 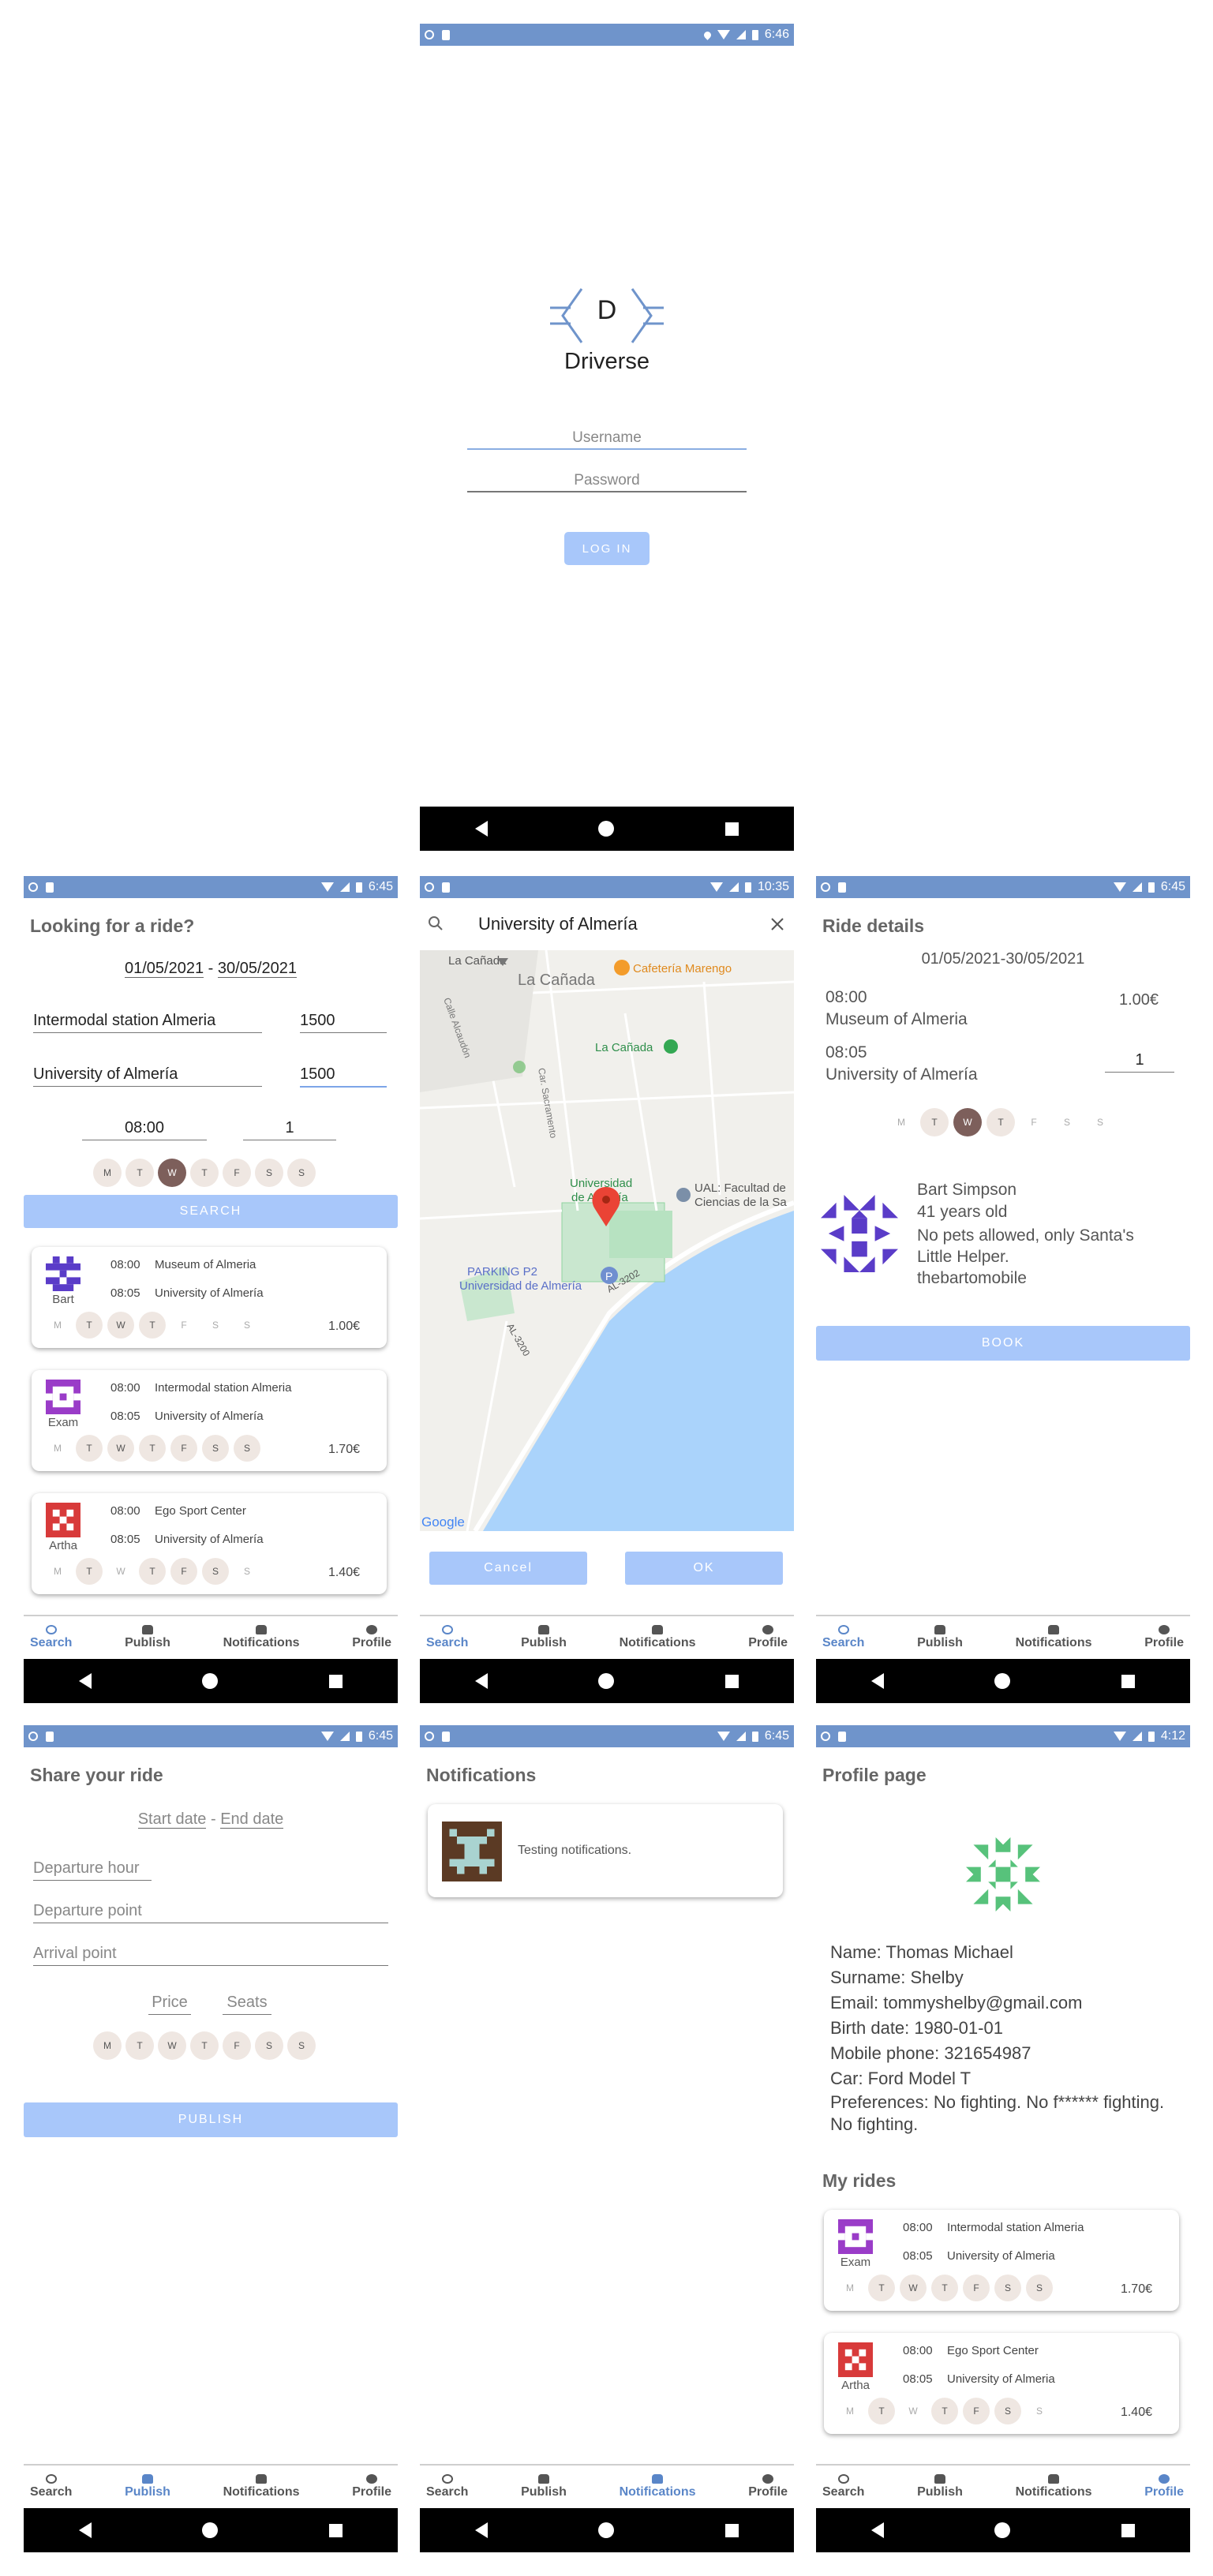 What do you see at coordinates (344, 1022) in the screenshot?
I see `from-radius-field: 1500` at bounding box center [344, 1022].